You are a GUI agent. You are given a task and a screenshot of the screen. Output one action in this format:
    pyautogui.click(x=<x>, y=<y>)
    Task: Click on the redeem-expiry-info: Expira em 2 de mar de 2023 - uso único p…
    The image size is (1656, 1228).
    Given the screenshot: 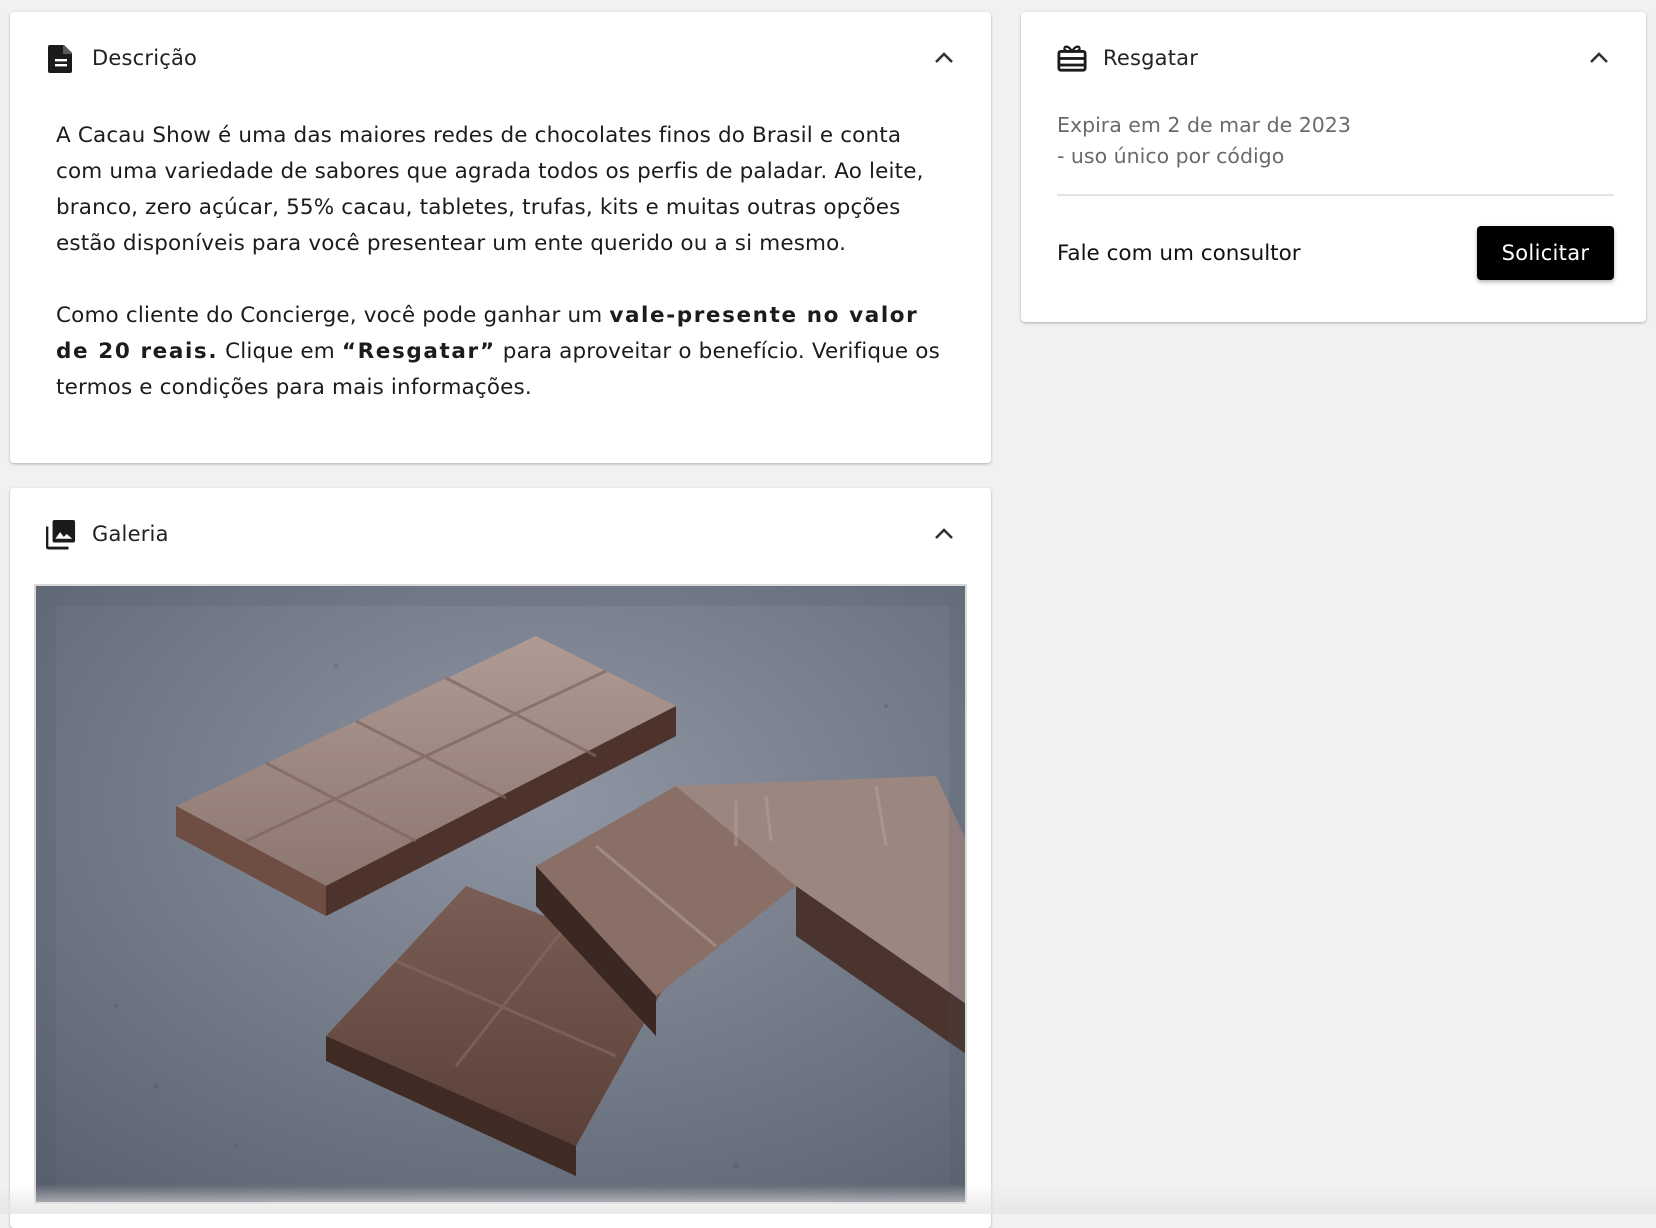 What is the action you would take?
    pyautogui.click(x=1335, y=153)
    